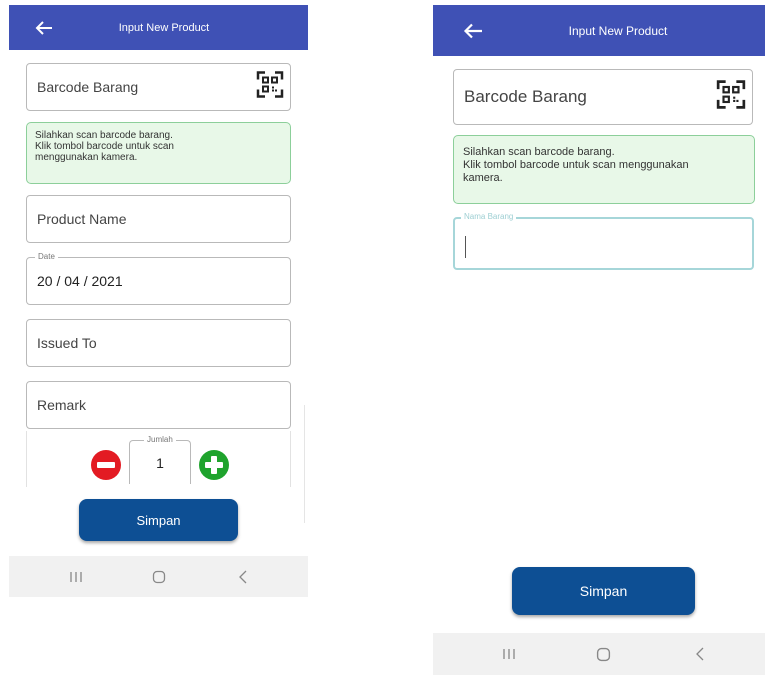 Image resolution: width=765 pixels, height=675 pixels. I want to click on nama-barang-field: Nama Barang, so click(603, 241).